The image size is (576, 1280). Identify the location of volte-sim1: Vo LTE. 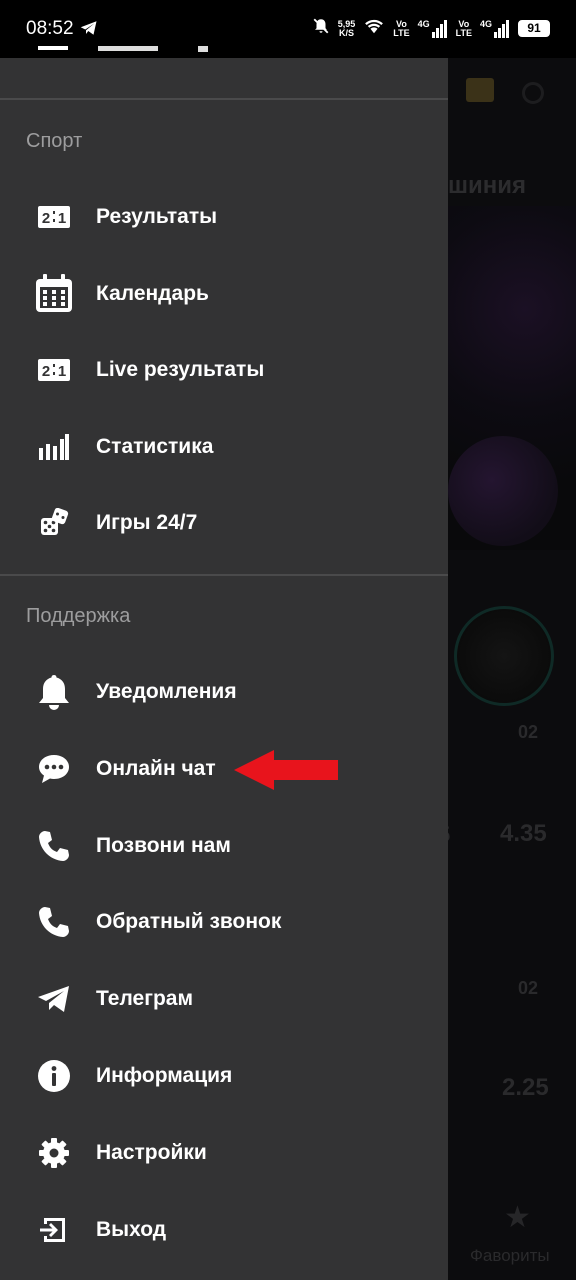
(401, 28).